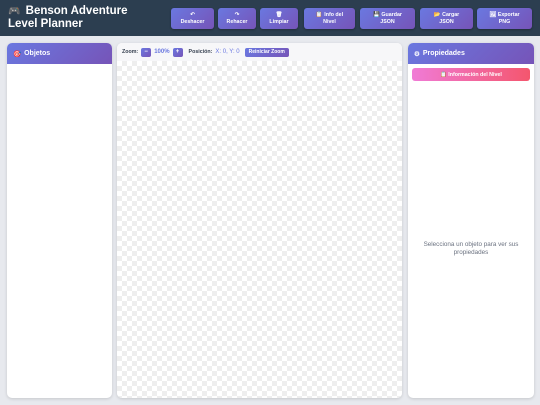 The width and height of the screenshot is (540, 405). What do you see at coordinates (334, 15) in the screenshot?
I see `level-info-label-1: Info del` at bounding box center [334, 15].